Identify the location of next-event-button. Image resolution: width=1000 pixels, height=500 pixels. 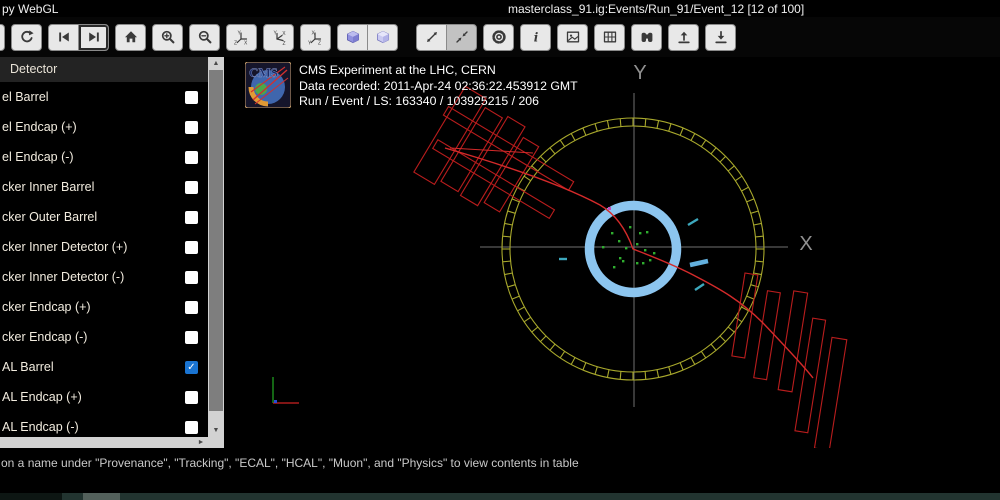
(93, 37).